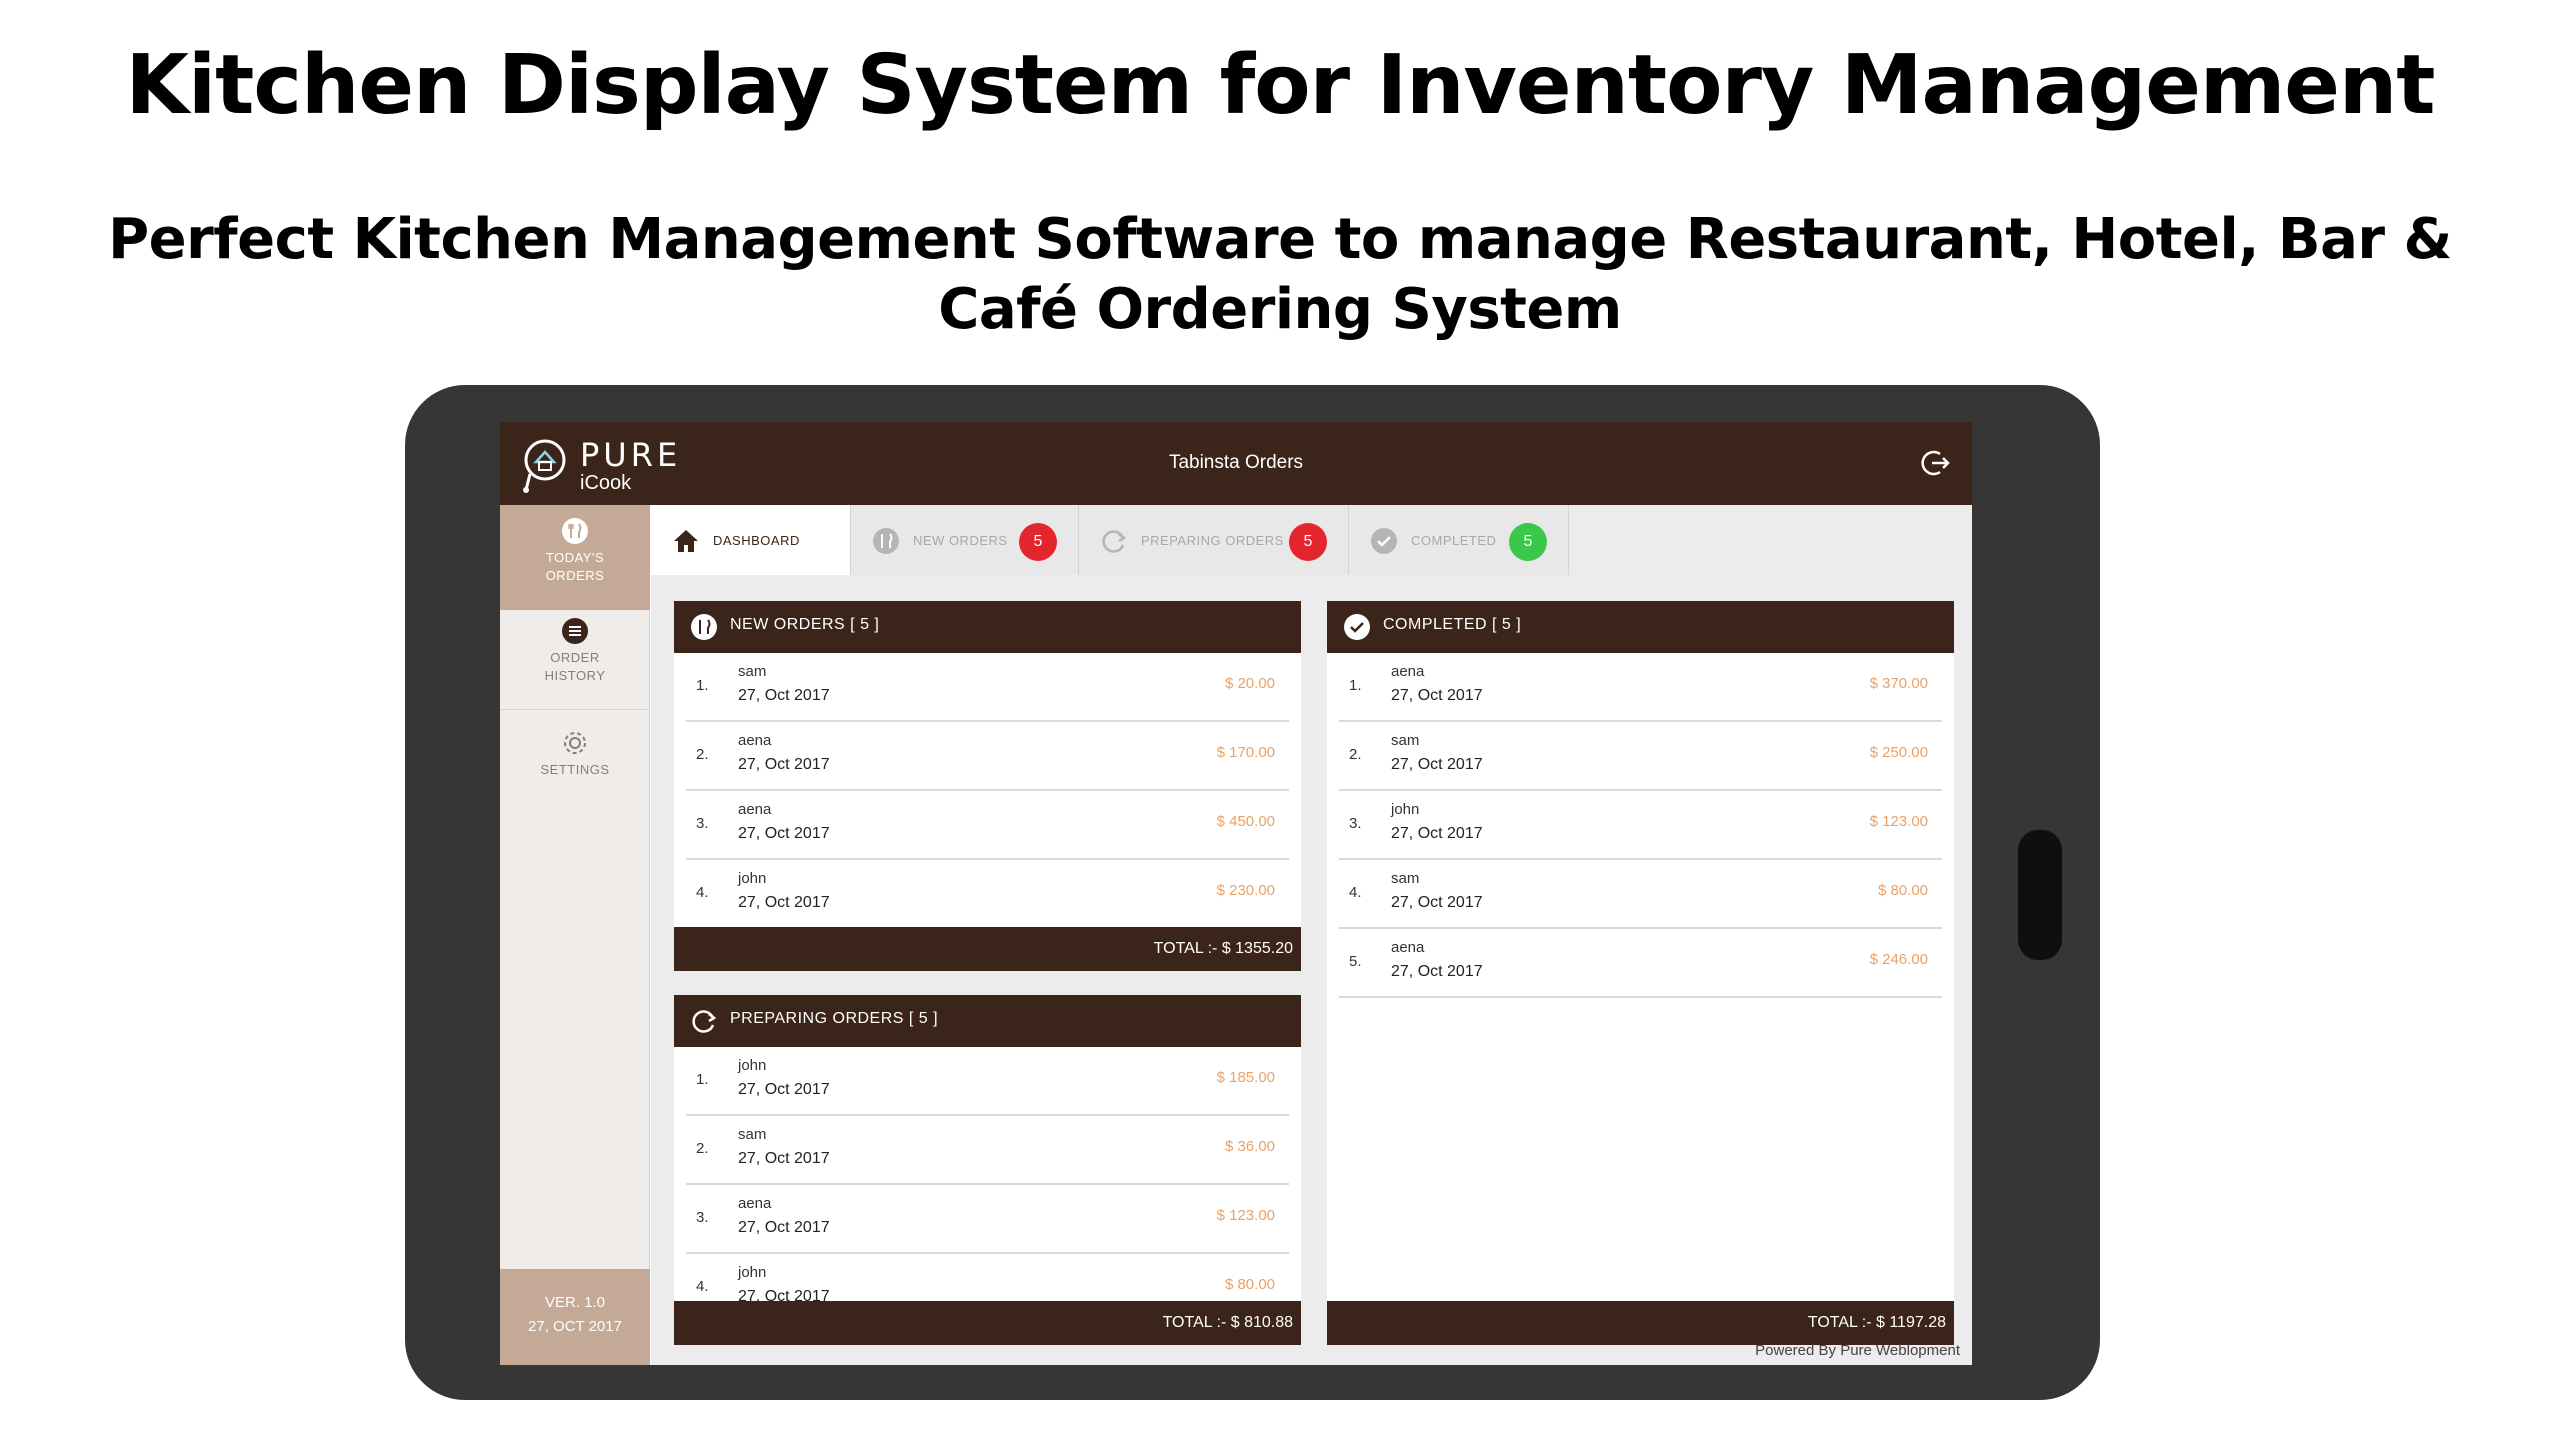 The image size is (2560, 1440). I want to click on app-header: PURE iCook Tabinsta Orders, so click(1236, 463).